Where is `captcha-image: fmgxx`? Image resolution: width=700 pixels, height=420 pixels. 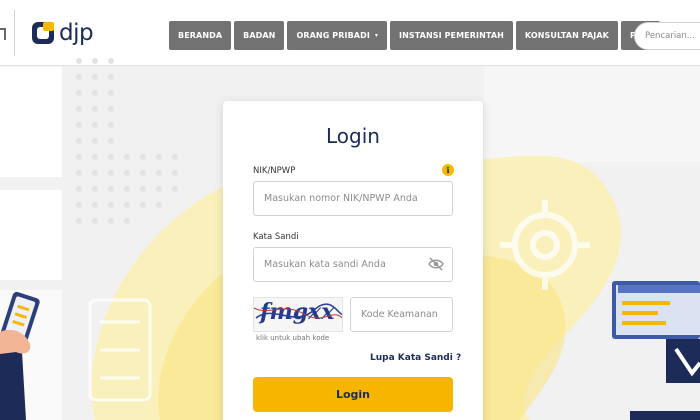
captcha-image: fmgxx is located at coordinates (298, 314).